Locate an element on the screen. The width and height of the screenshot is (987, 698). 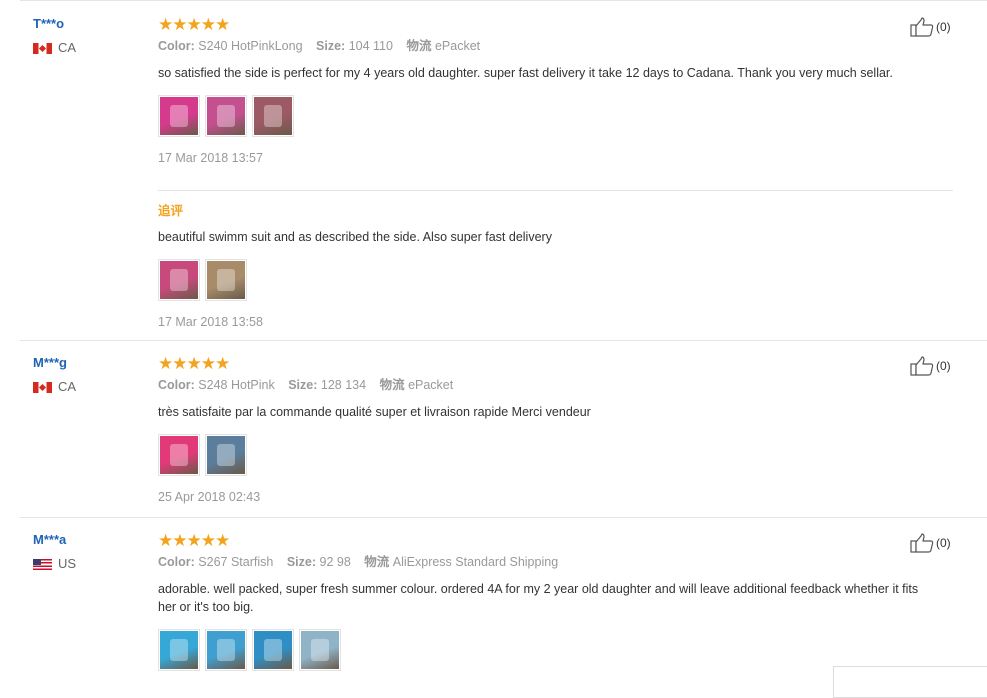
followup-date: 17 Mar 2018 13:58 is located at coordinates (210, 322).